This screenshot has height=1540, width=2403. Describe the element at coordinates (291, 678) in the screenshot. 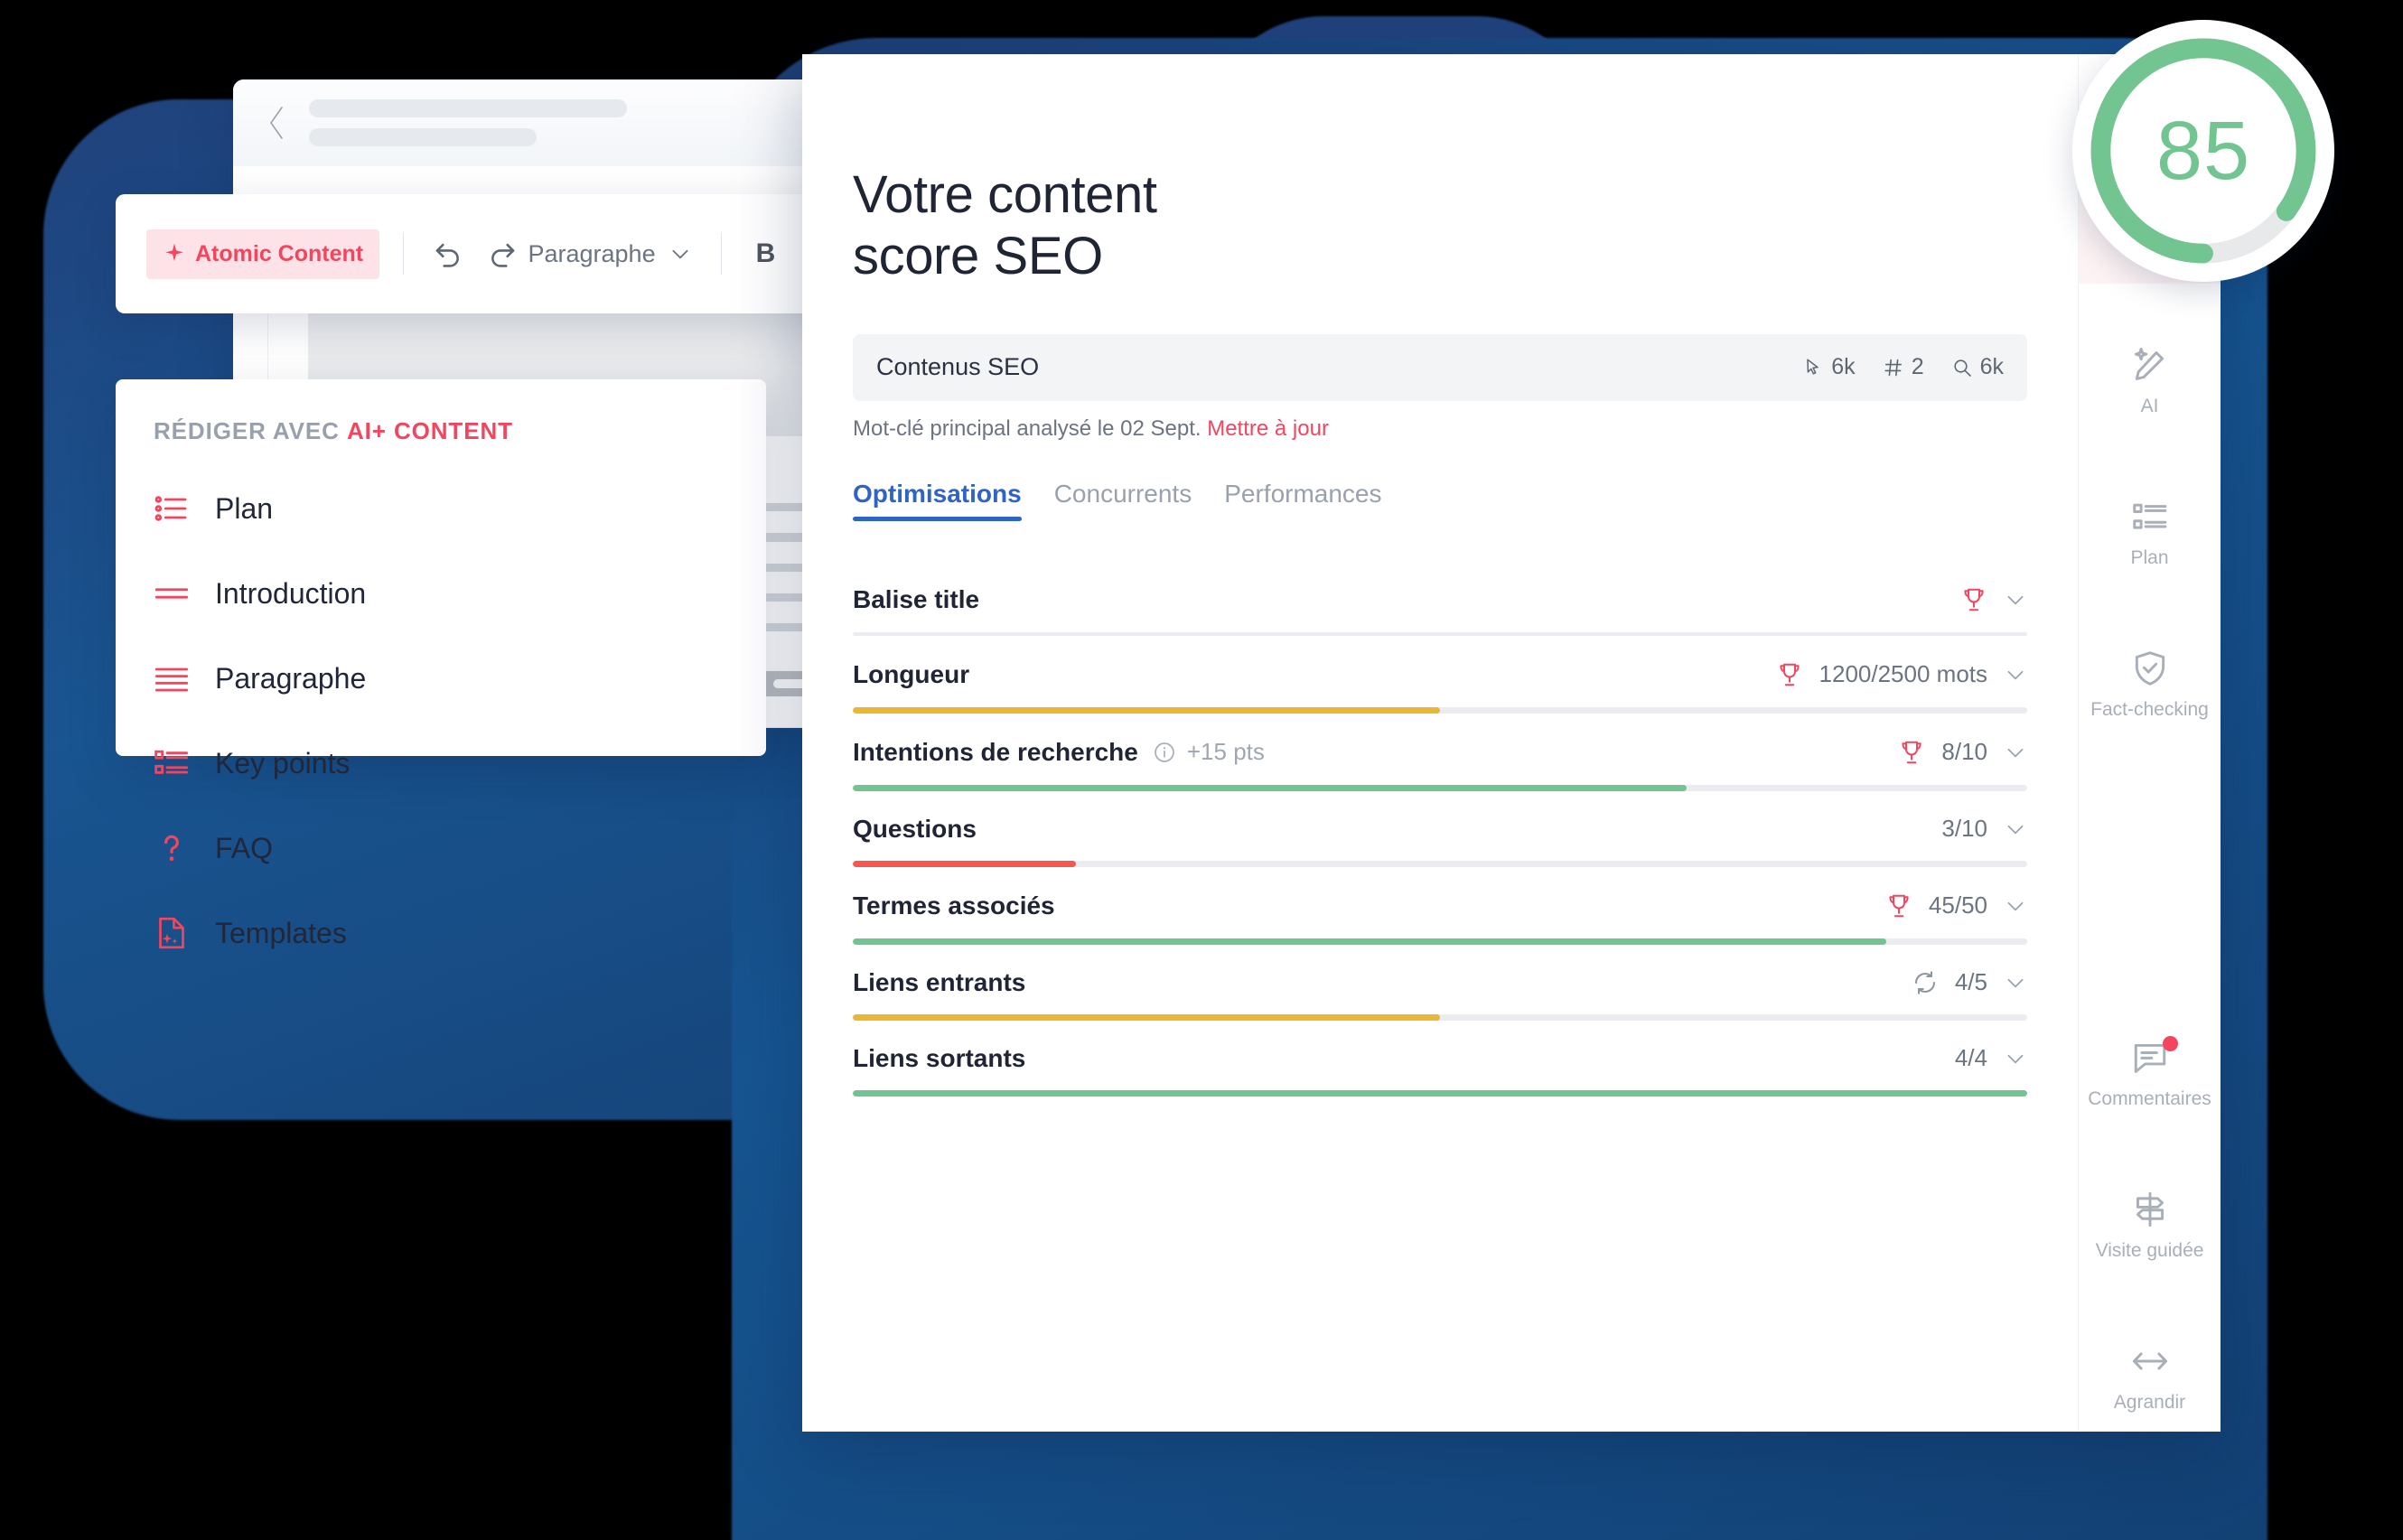

I see `ai-menu-item-label: Paragraphe` at that location.